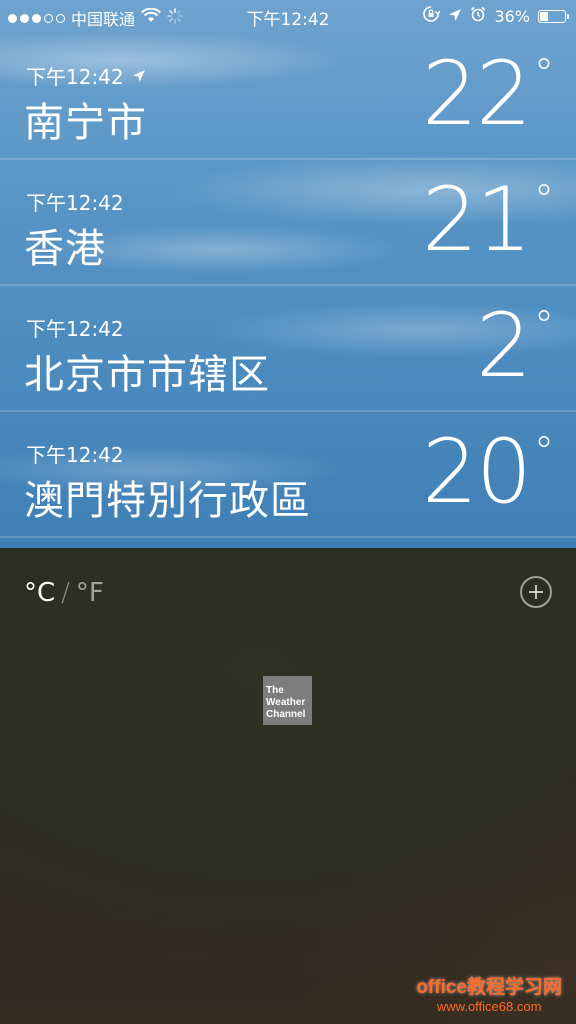  I want to click on temperature-value: 22, so click(477, 93).